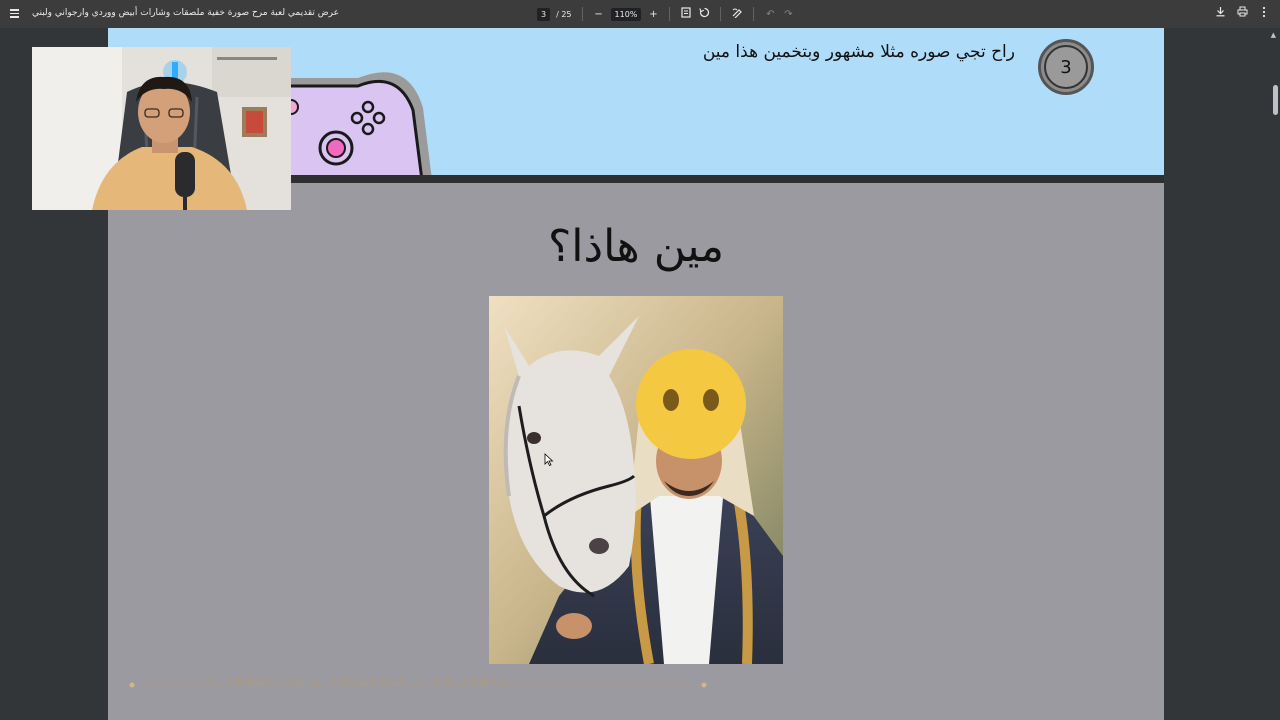 The height and width of the screenshot is (720, 1280). I want to click on more-icon, so click(1264, 13).